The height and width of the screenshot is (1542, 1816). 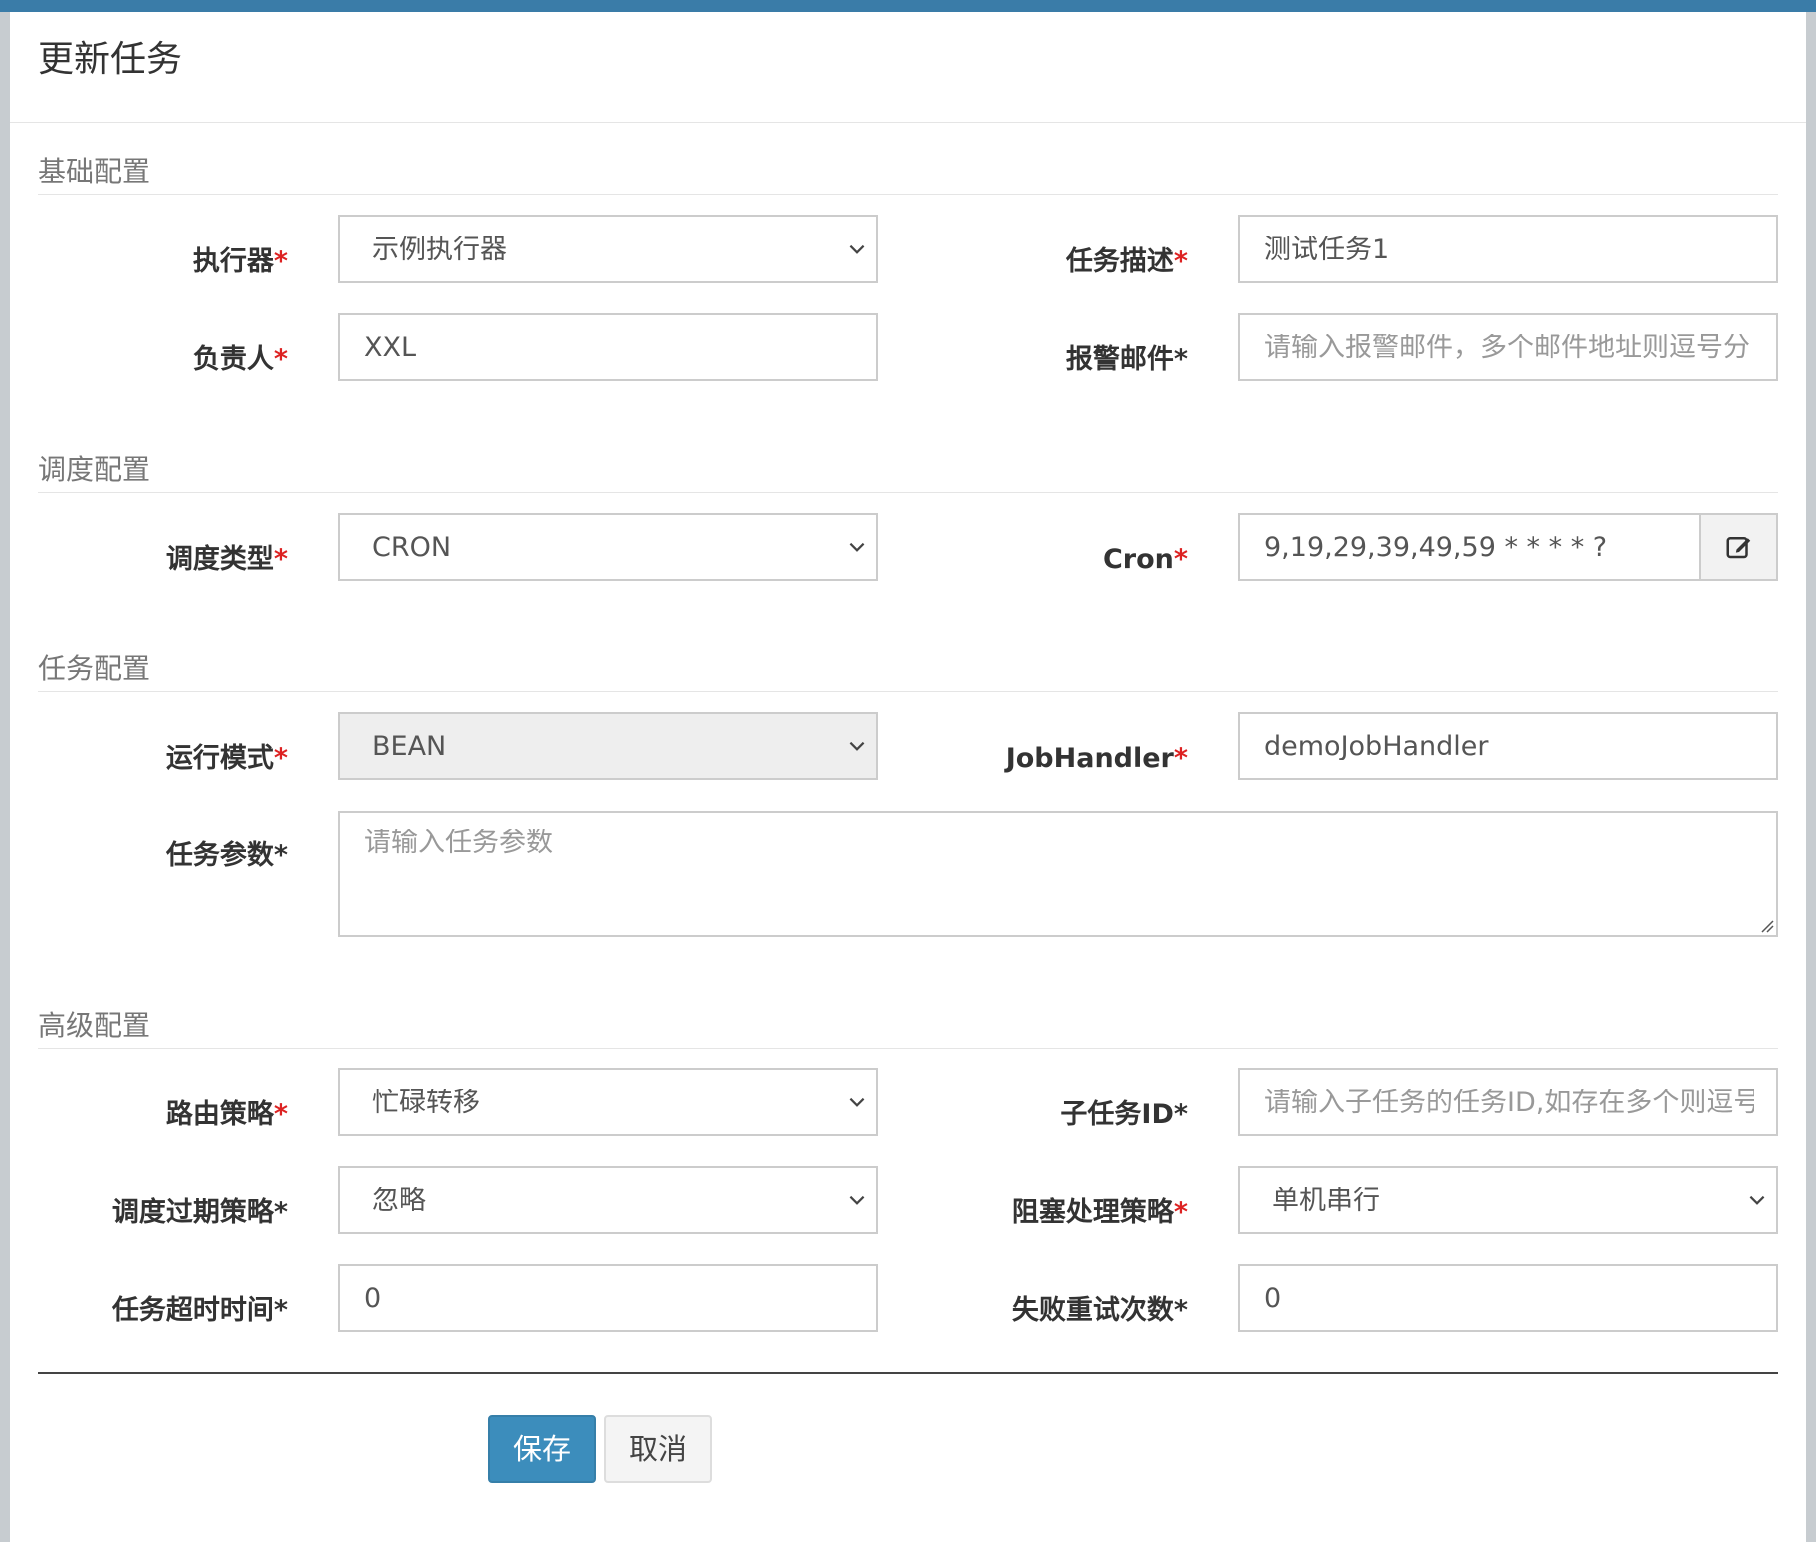 What do you see at coordinates (426, 1102) in the screenshot?
I see `route-strategy-value: 忙碌转移` at bounding box center [426, 1102].